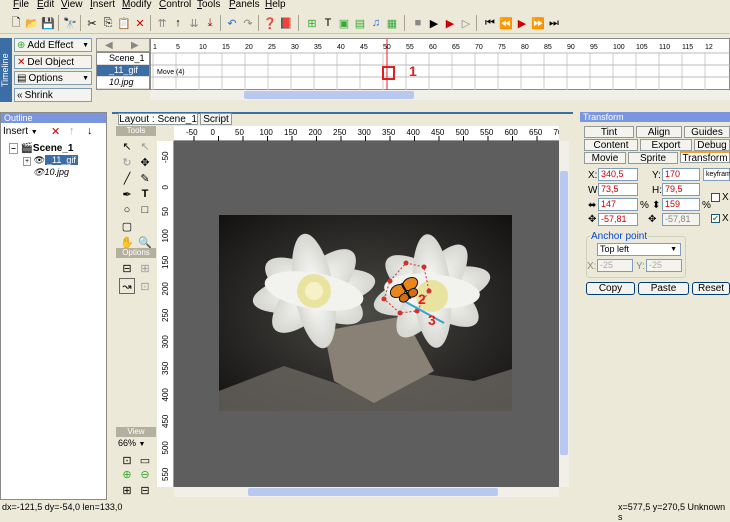  Describe the element at coordinates (666, 145) in the screenshot. I see `tab-export: Export` at that location.